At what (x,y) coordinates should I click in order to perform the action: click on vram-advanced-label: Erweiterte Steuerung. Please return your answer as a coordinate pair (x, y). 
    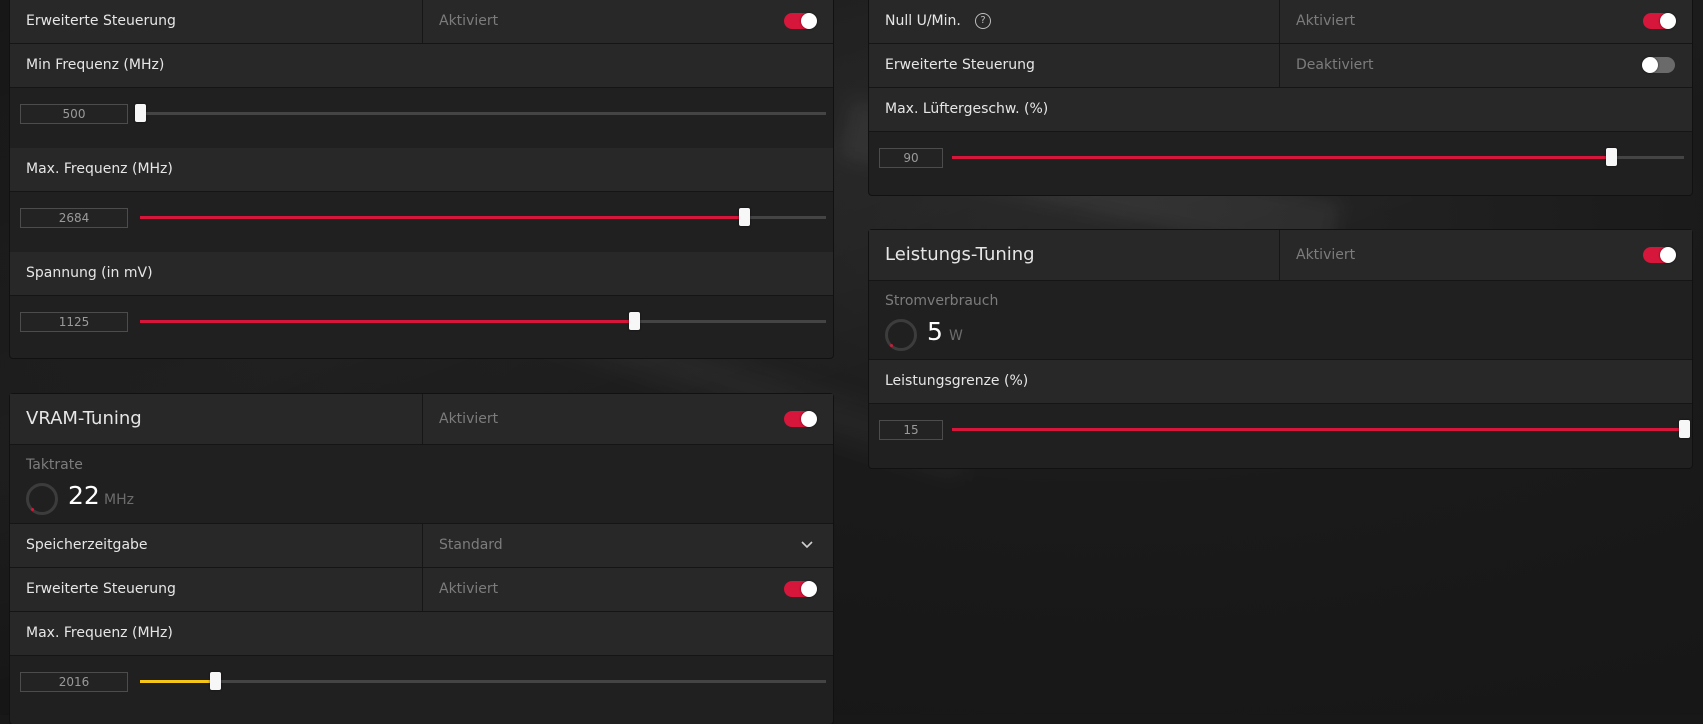
    Looking at the image, I should click on (101, 589).